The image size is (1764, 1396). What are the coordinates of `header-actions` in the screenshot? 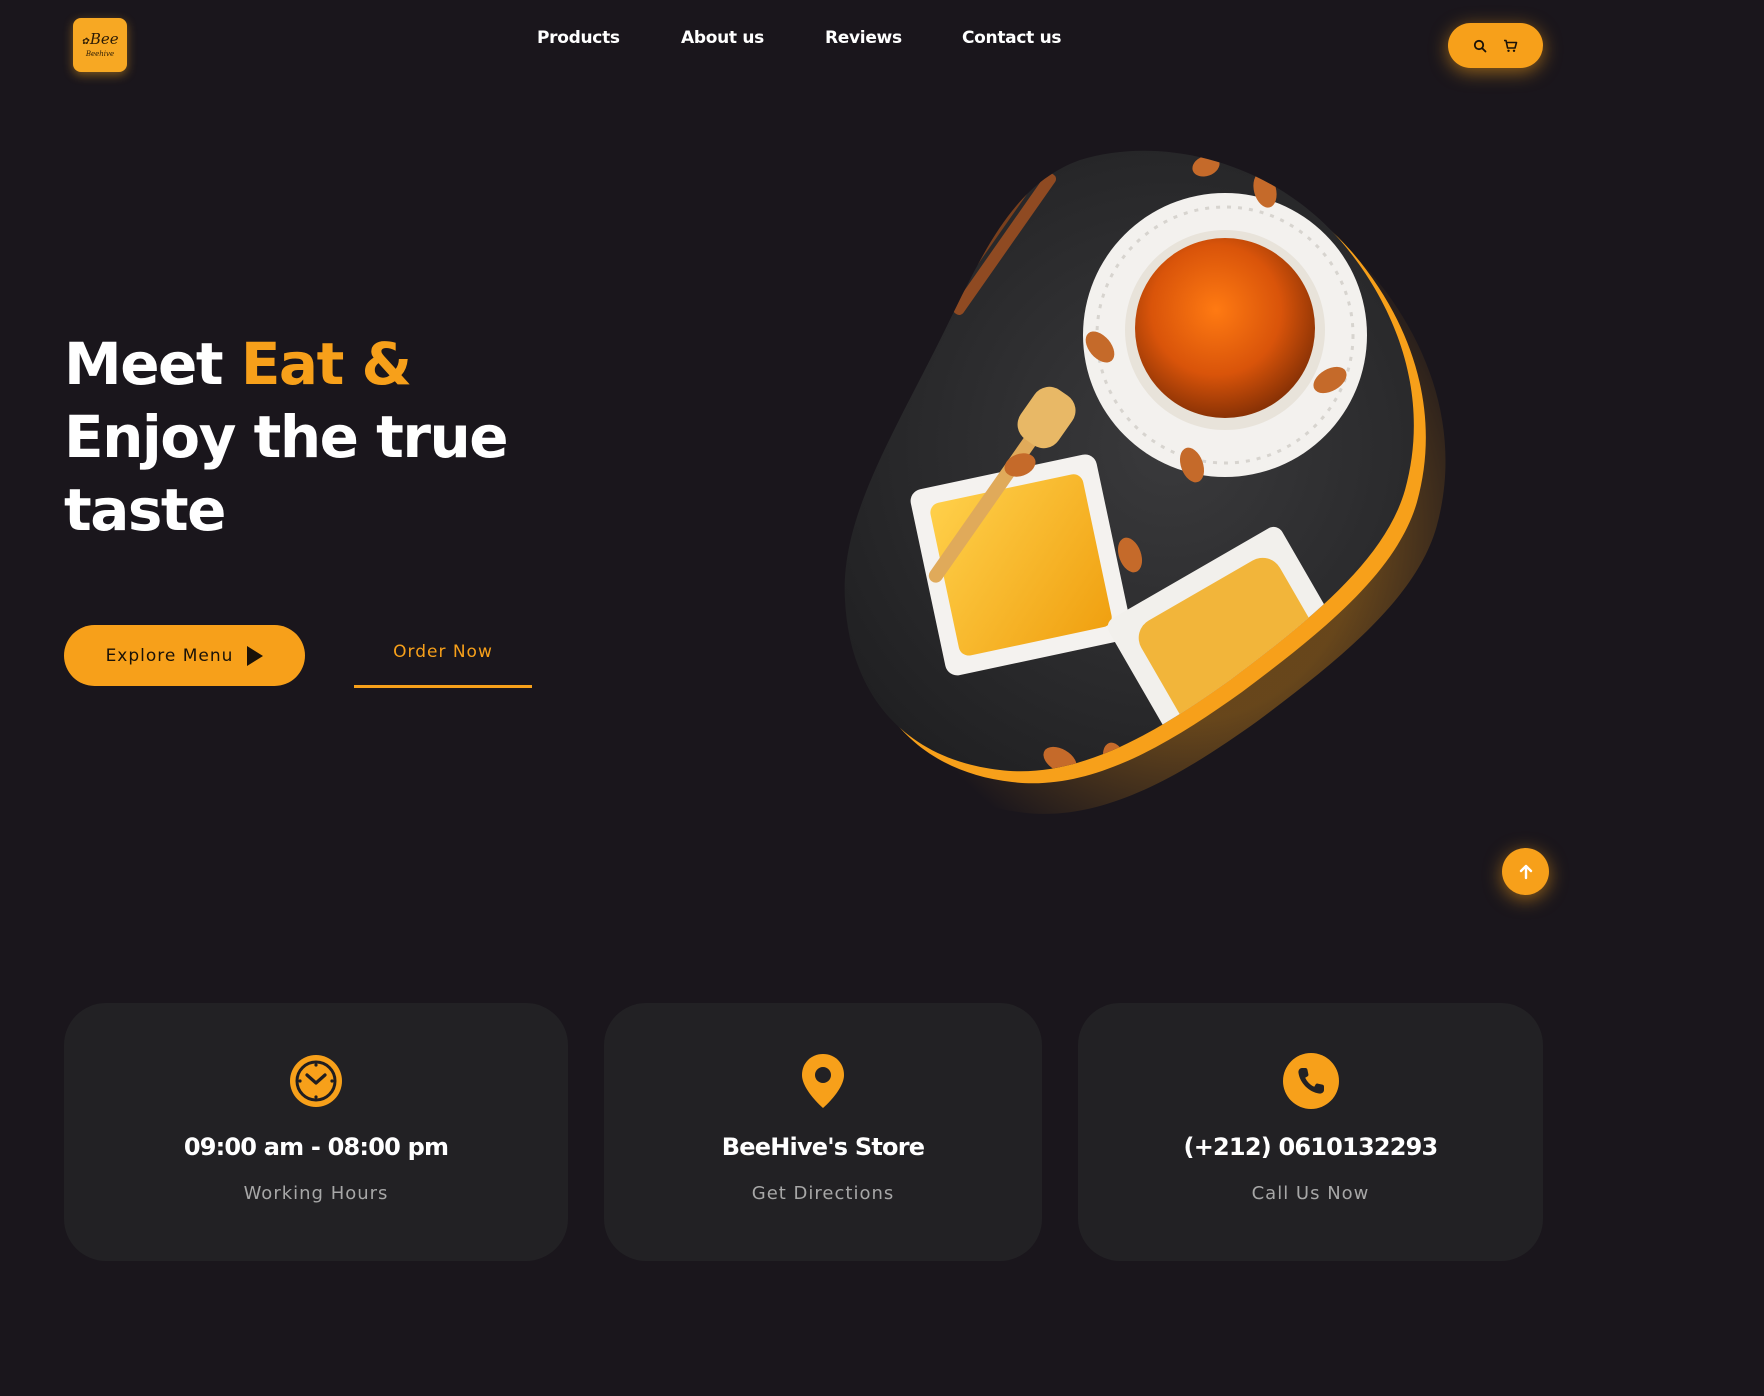 It's located at (1495, 45).